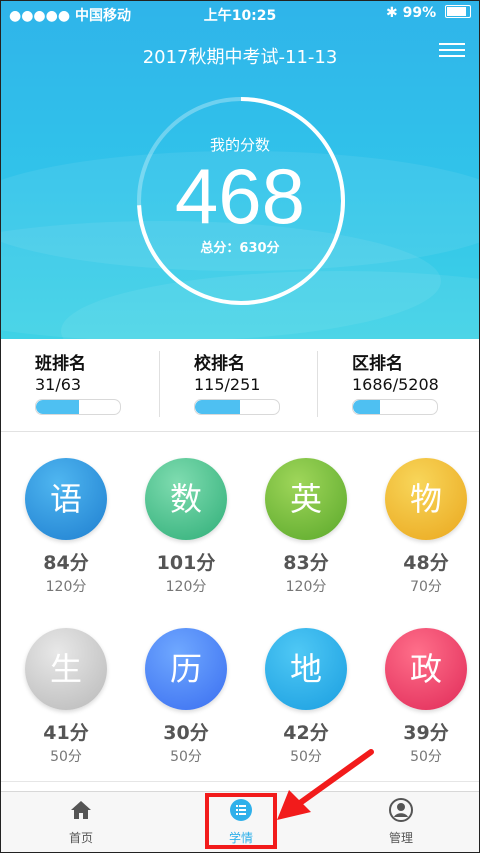 This screenshot has width=480, height=853. What do you see at coordinates (66, 733) in the screenshot?
I see `subject-score: 41分` at bounding box center [66, 733].